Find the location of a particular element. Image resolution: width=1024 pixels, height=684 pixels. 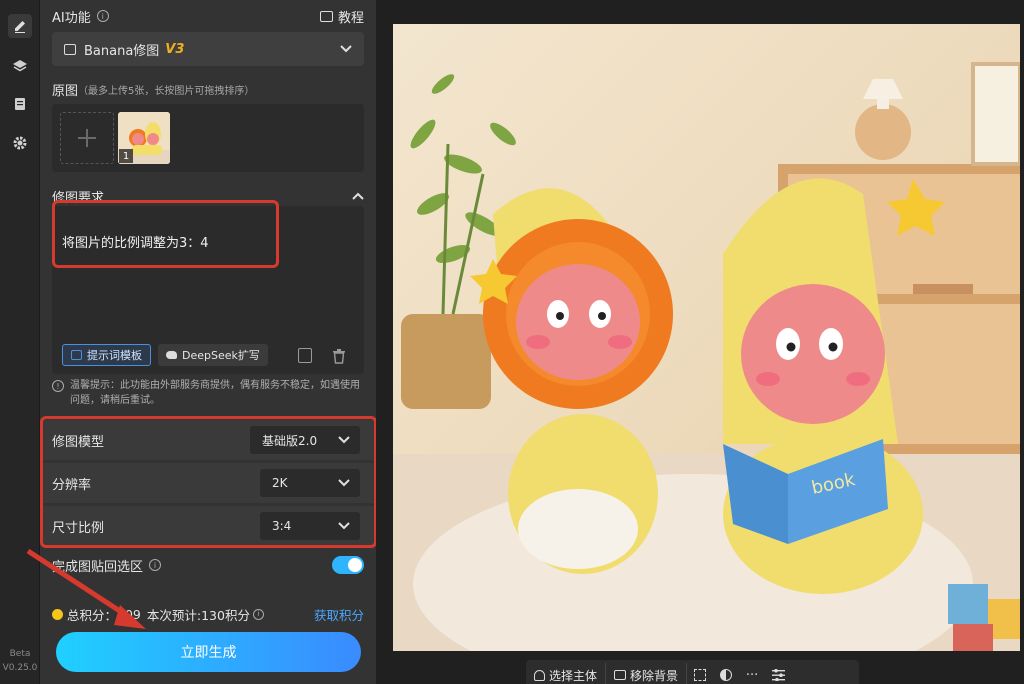

remove-background-button: 移除背景 is located at coordinates (647, 673).